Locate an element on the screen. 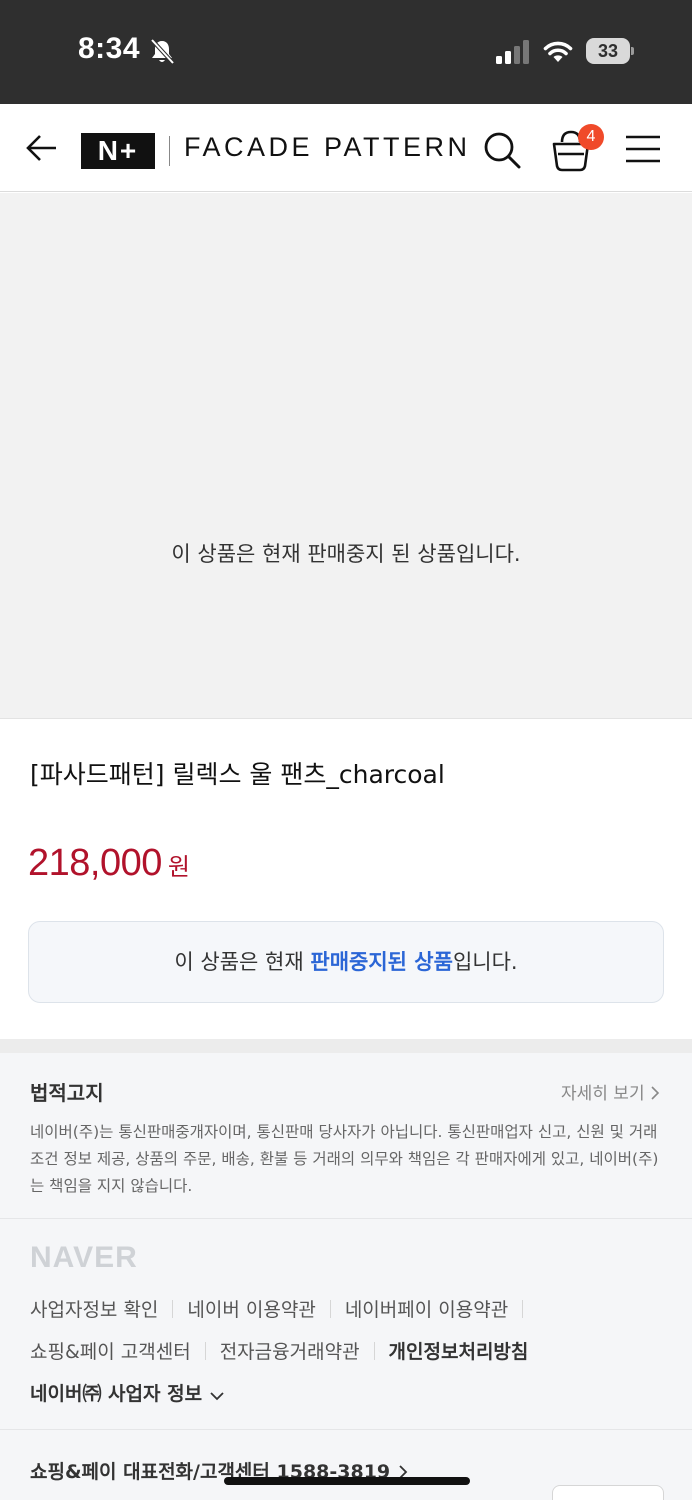 The width and height of the screenshot is (692, 1500). legal-more-link: 자세히 보기 is located at coordinates (610, 1091).